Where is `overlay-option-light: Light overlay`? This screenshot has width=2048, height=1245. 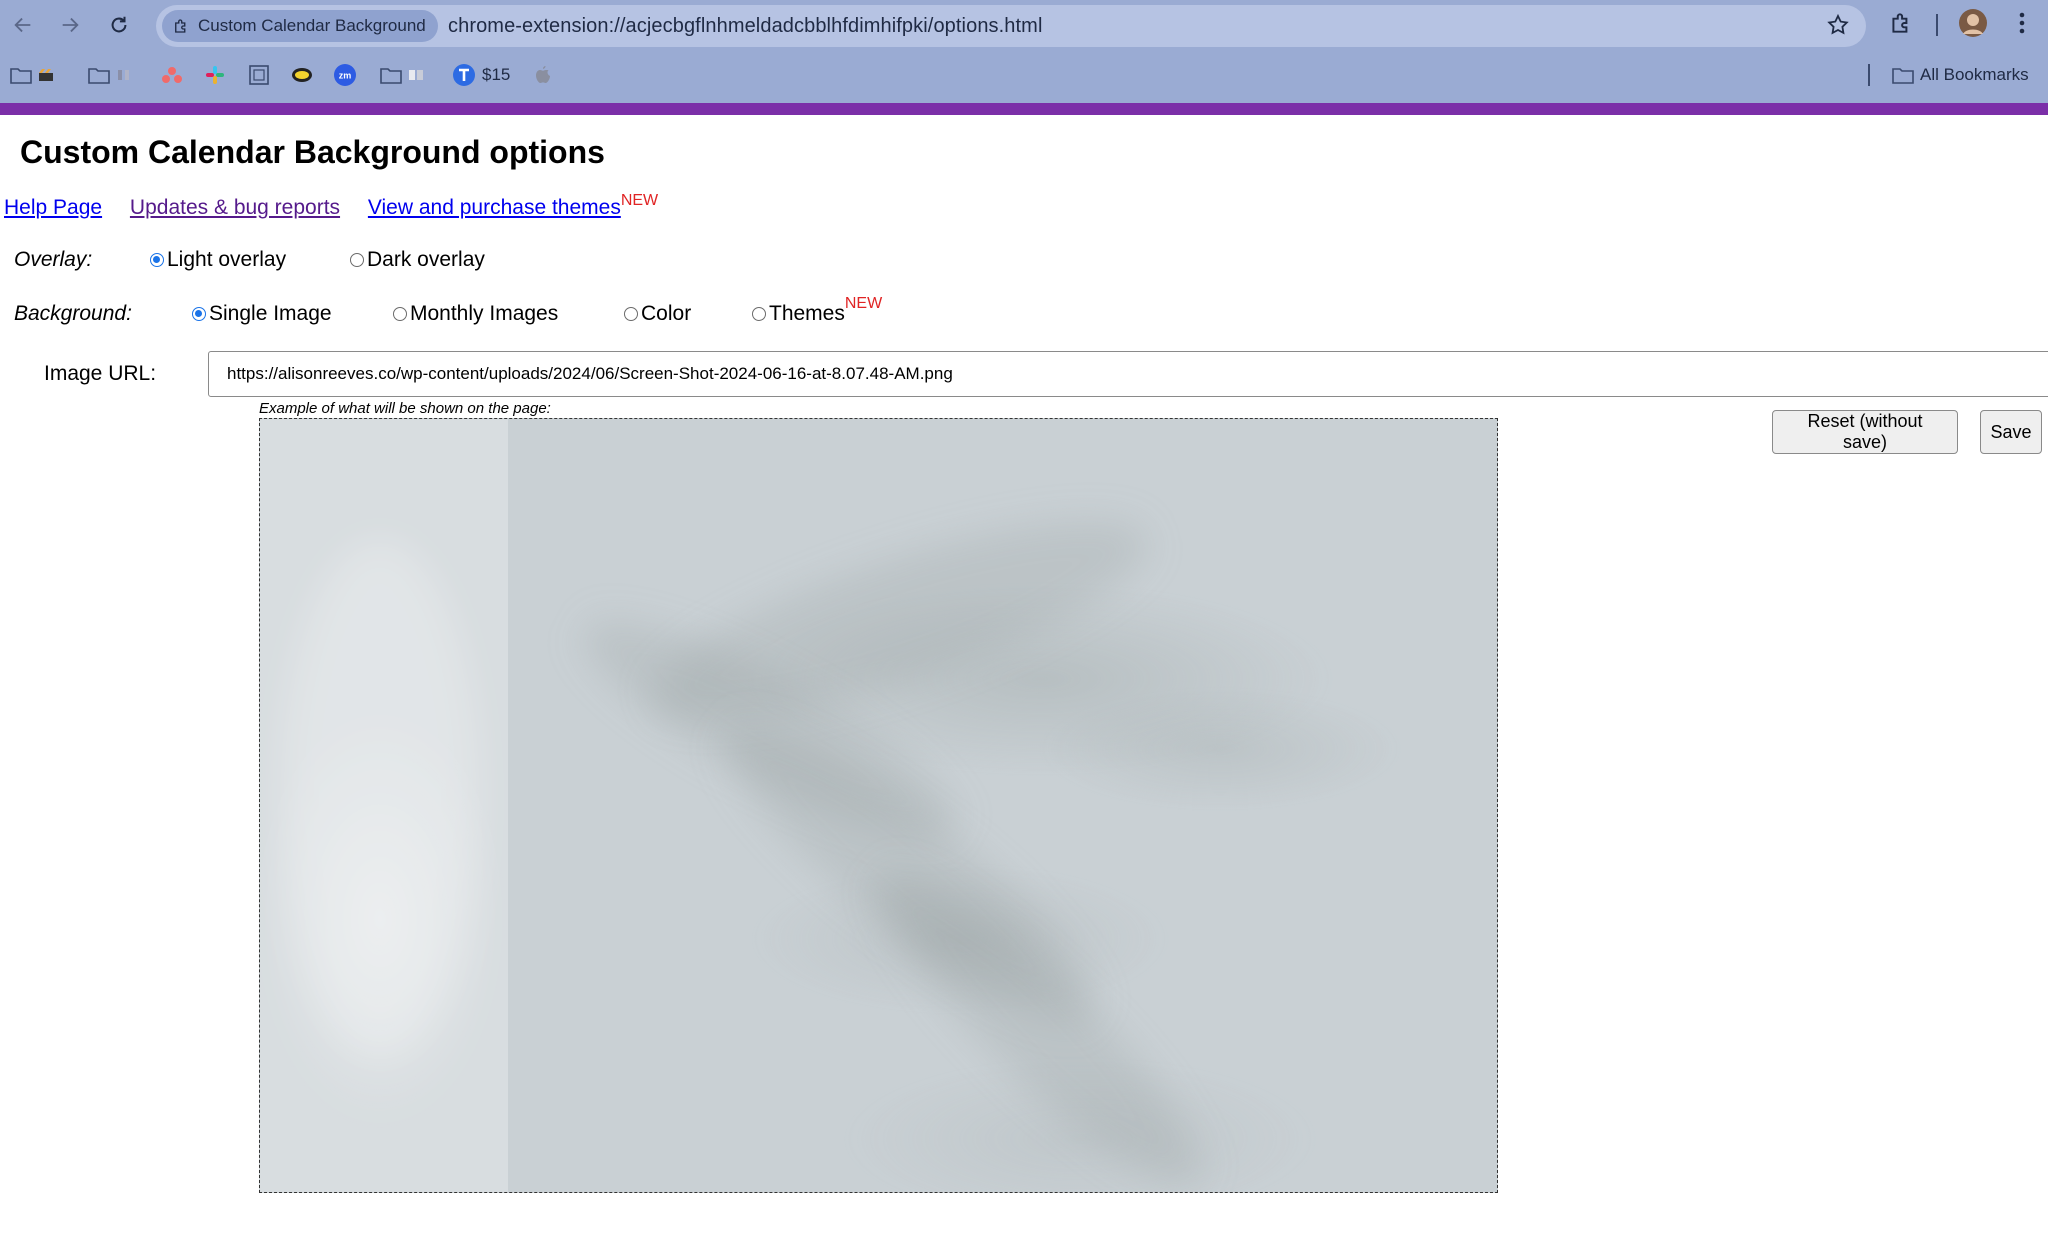
overlay-option-light: Light overlay is located at coordinates (218, 260).